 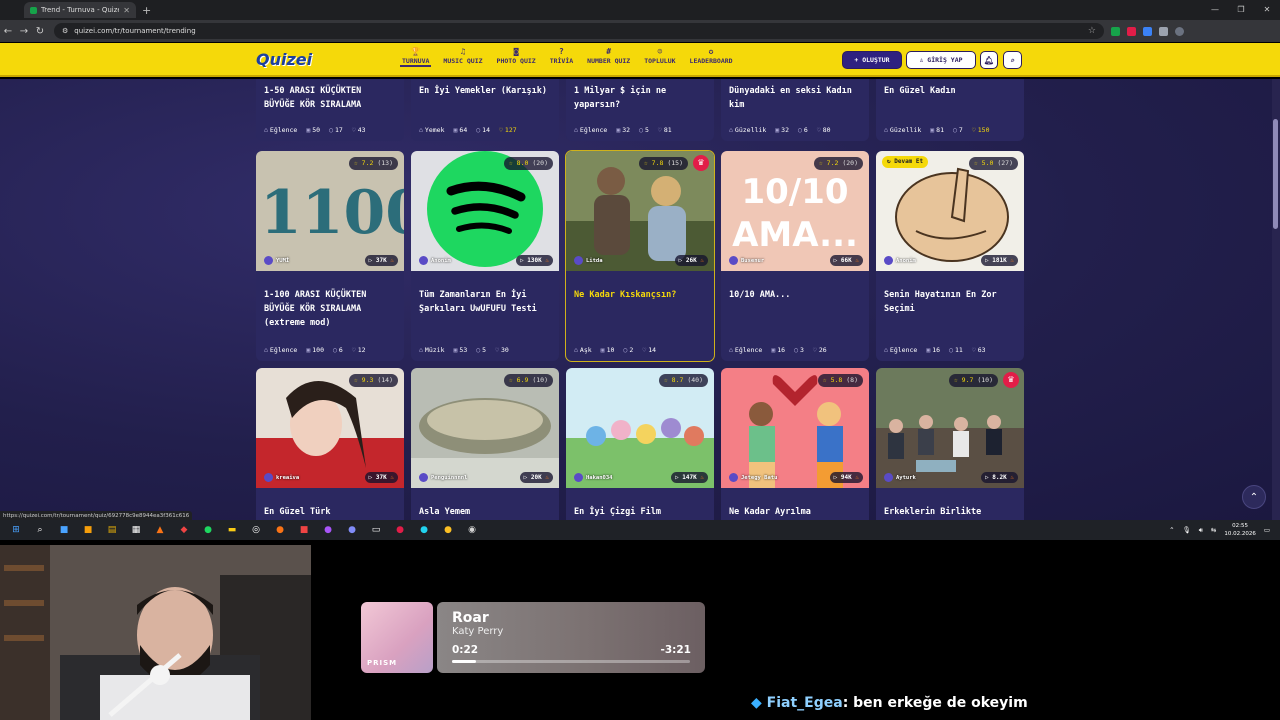 I want to click on like-count: ♡ 127, so click(x=508, y=130).